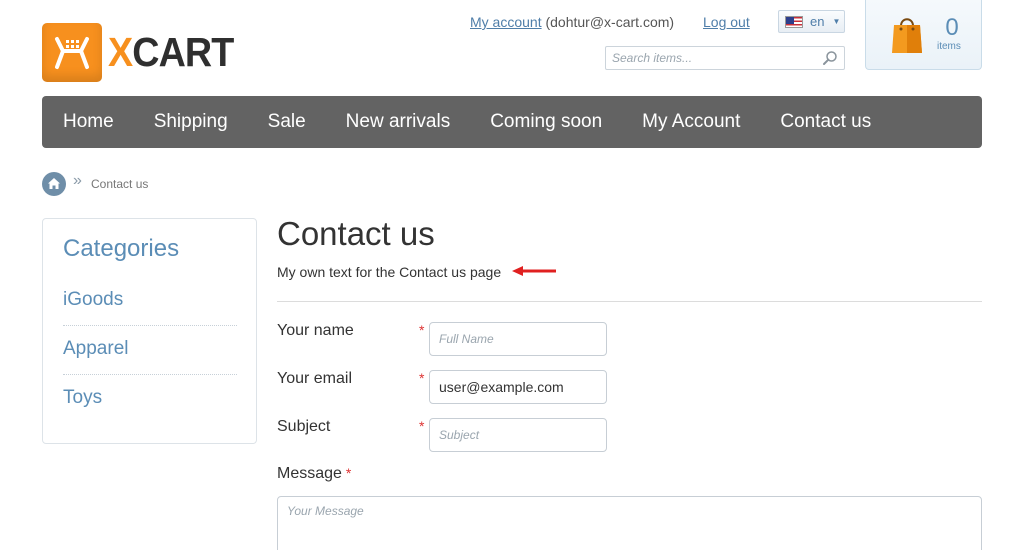  Describe the element at coordinates (183, 52) in the screenshot. I see `logo-cart: CART` at that location.